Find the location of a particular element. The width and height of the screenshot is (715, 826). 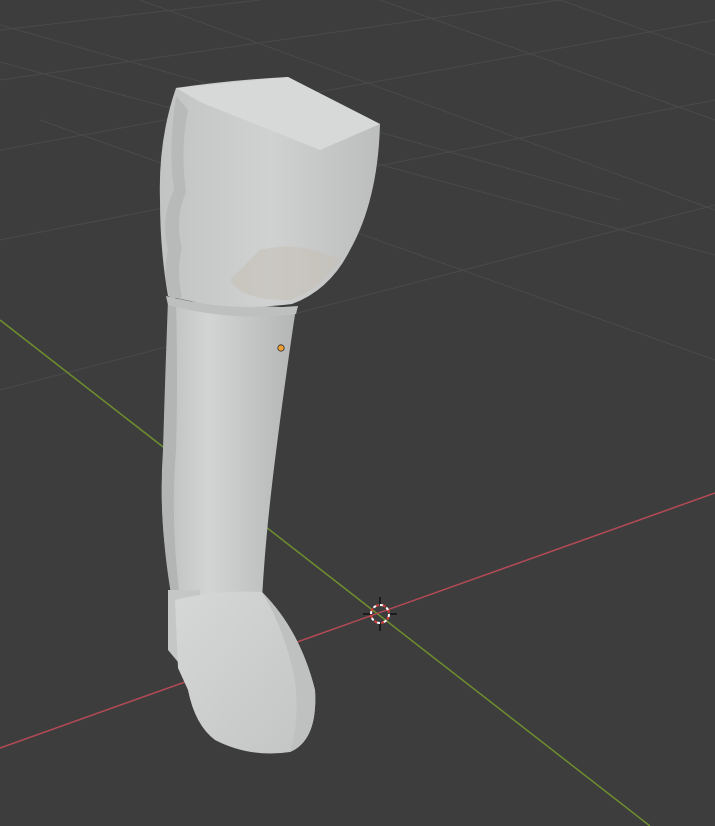

object-origin-icon is located at coordinates (281, 348).